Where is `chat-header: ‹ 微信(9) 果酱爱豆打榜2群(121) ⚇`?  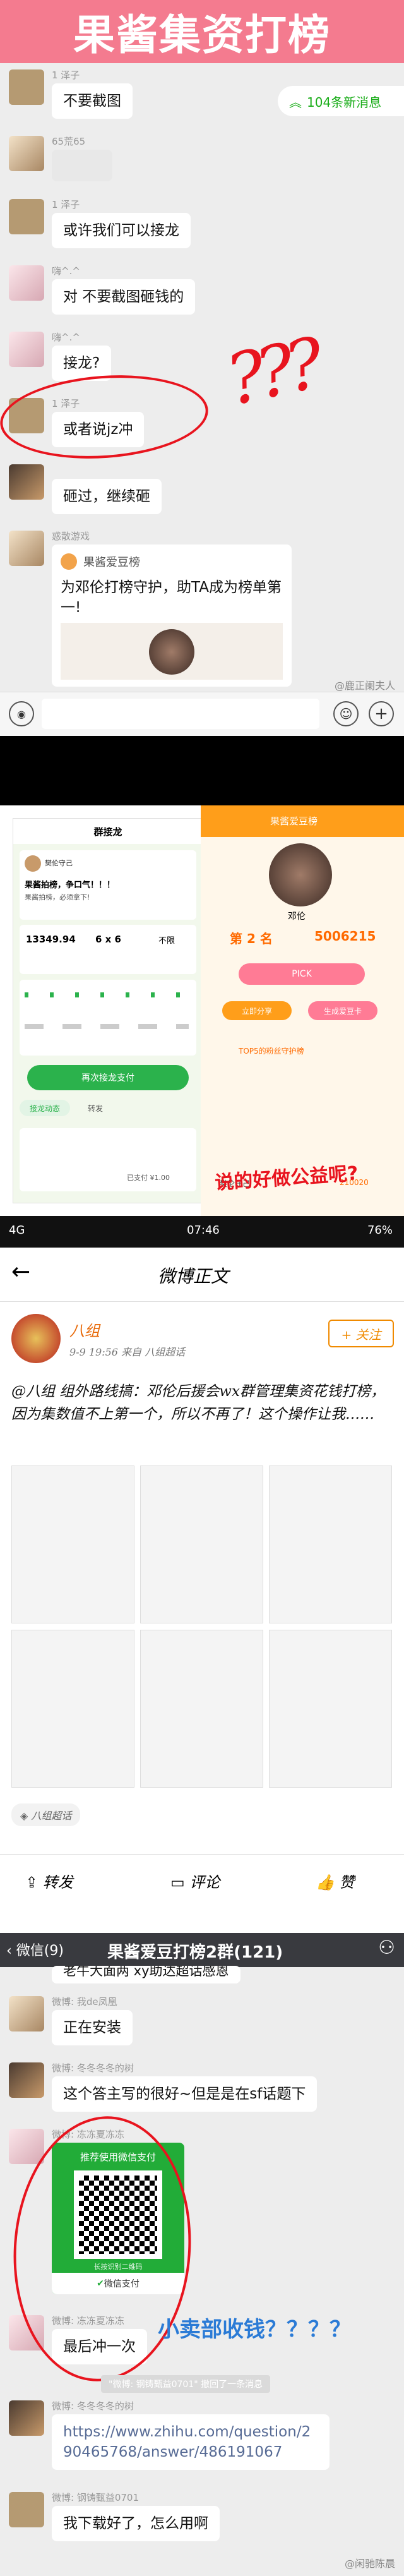
chat-header: ‹ 微信(9) 果酱爱豆打榜2群(121) ⚇ is located at coordinates (202, 1950).